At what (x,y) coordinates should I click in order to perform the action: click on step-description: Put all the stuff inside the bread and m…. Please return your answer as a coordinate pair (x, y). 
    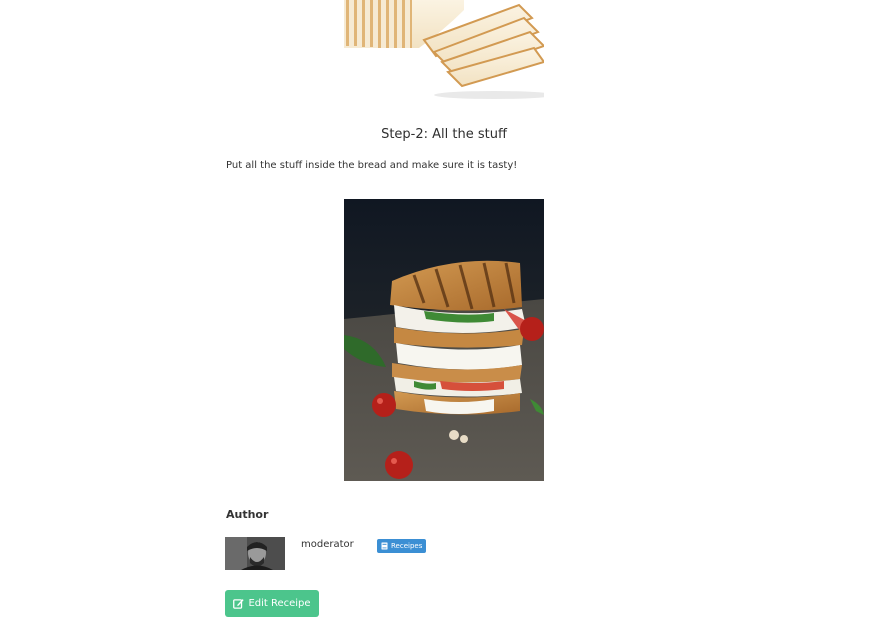
    Looking at the image, I should click on (372, 165).